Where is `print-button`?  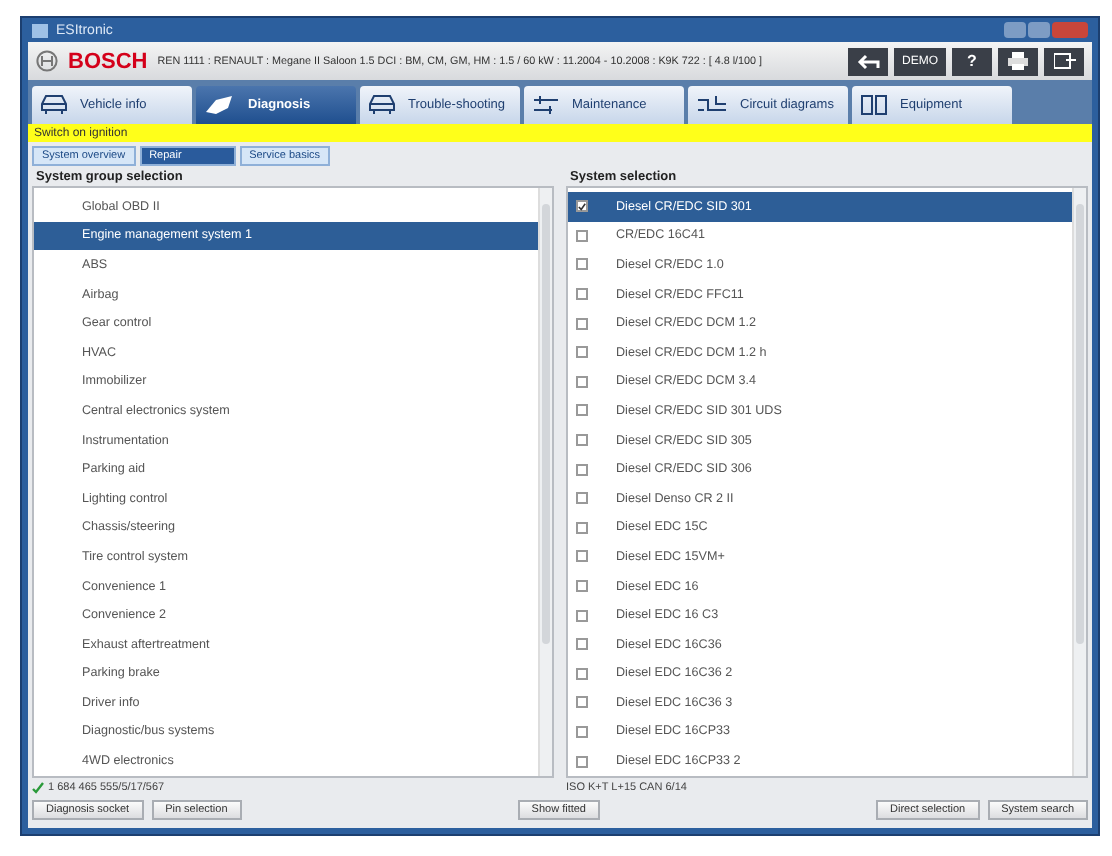 print-button is located at coordinates (1018, 61).